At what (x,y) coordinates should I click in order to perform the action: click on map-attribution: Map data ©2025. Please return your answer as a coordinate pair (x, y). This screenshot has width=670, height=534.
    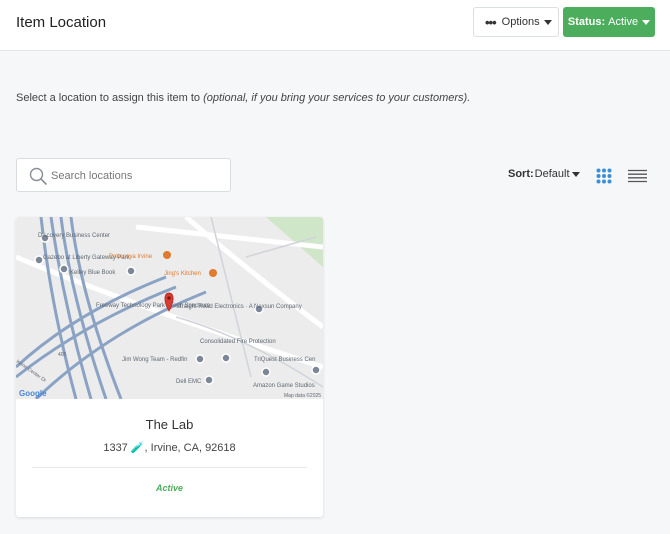
    Looking at the image, I should click on (302, 395).